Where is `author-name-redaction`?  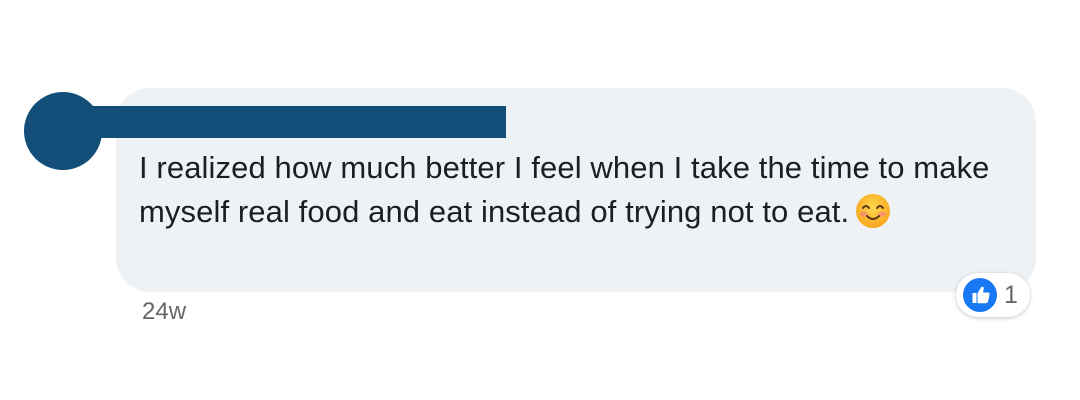 author-name-redaction is located at coordinates (282, 122).